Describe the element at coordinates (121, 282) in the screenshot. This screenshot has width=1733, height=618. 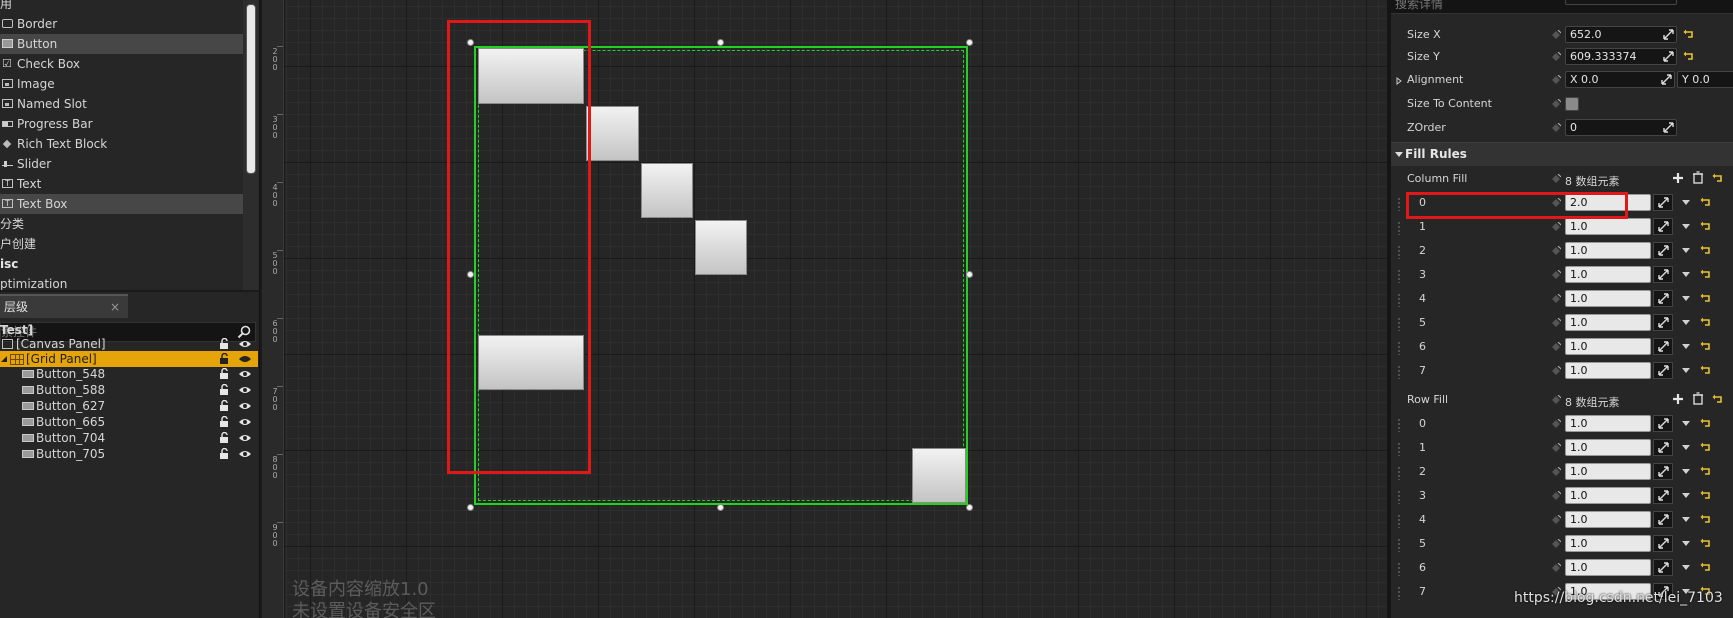
I see `palette-category: ptimization` at that location.